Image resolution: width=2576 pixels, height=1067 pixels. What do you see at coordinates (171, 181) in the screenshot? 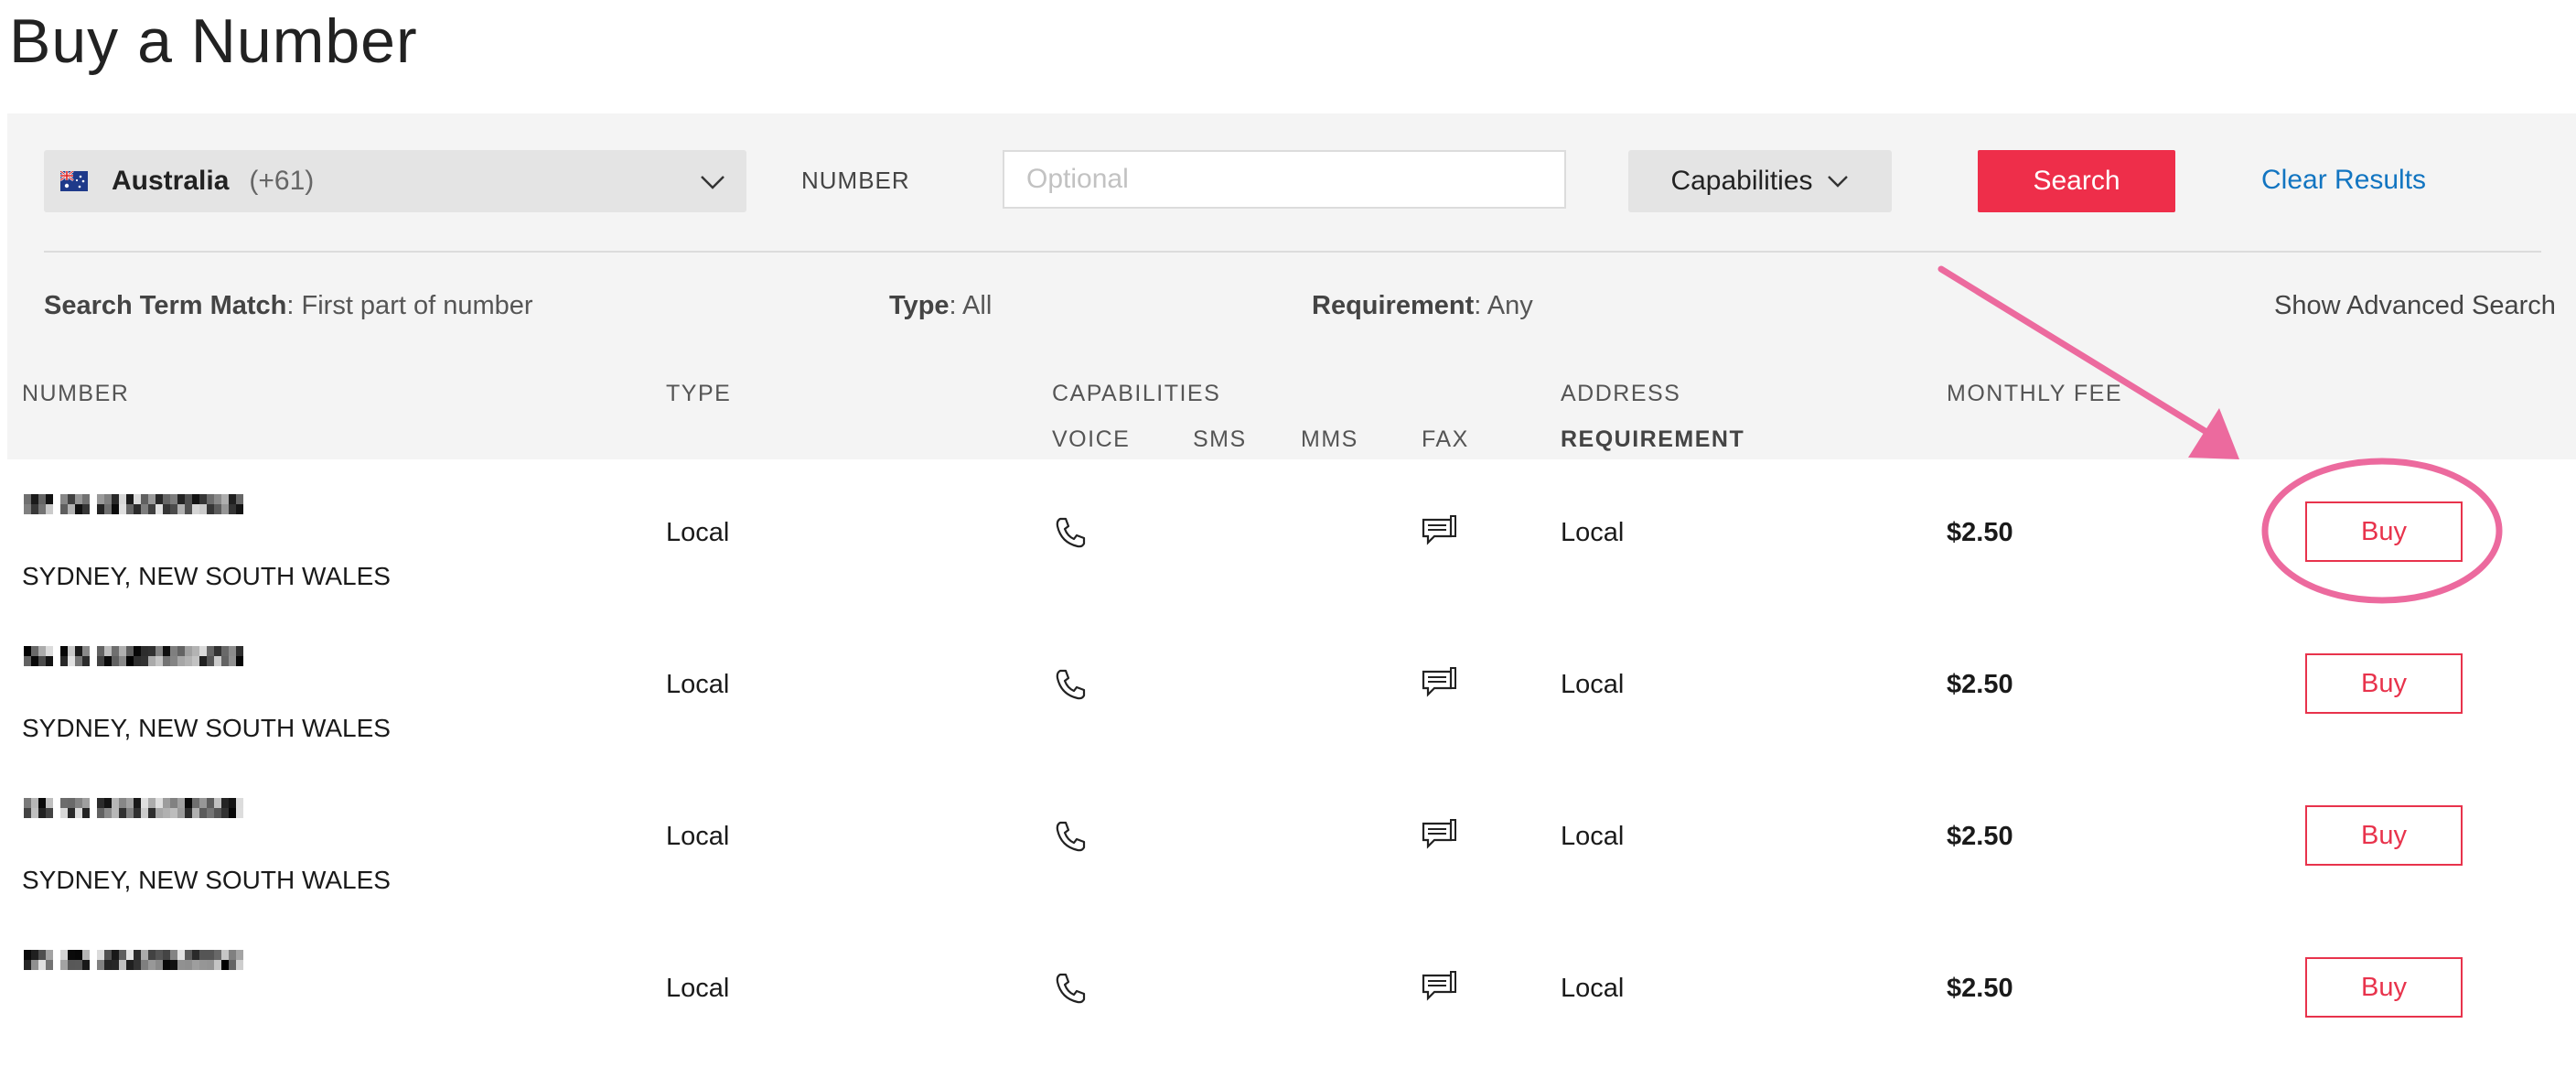
I see `country-name: Australia` at bounding box center [171, 181].